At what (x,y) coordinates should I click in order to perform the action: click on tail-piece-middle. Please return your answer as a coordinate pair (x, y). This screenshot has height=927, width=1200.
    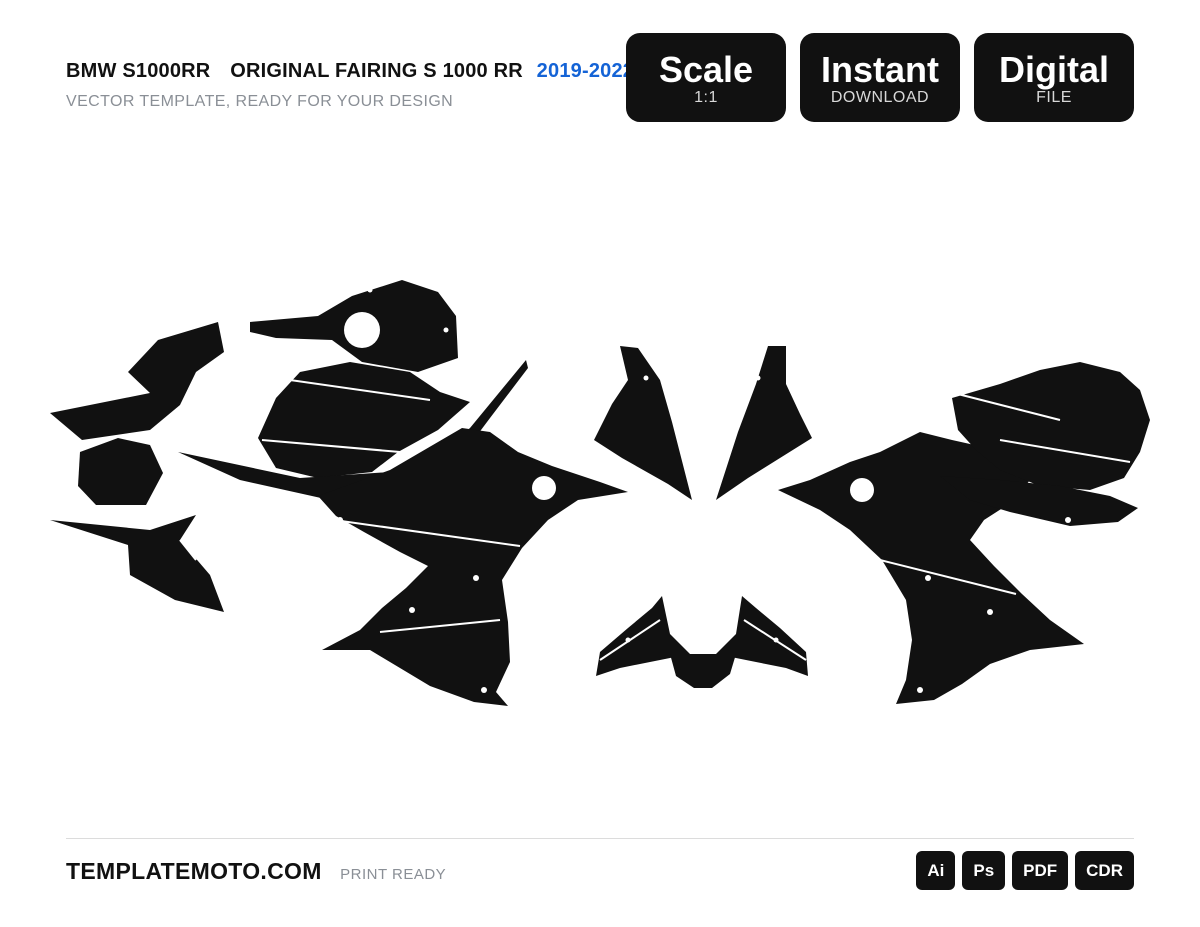
    Looking at the image, I should click on (120, 471).